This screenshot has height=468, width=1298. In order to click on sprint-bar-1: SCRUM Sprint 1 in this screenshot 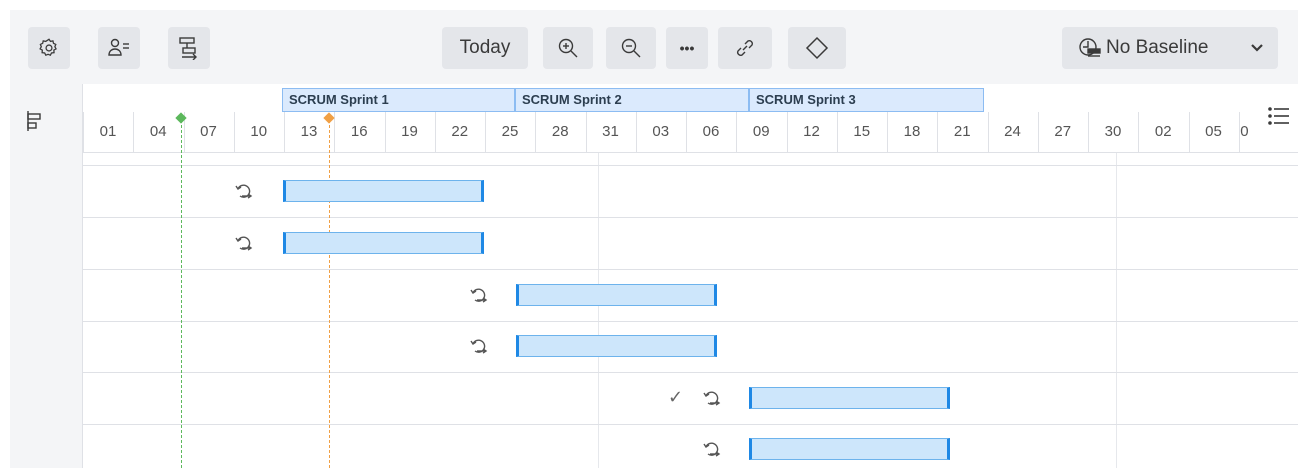, I will do `click(398, 100)`.